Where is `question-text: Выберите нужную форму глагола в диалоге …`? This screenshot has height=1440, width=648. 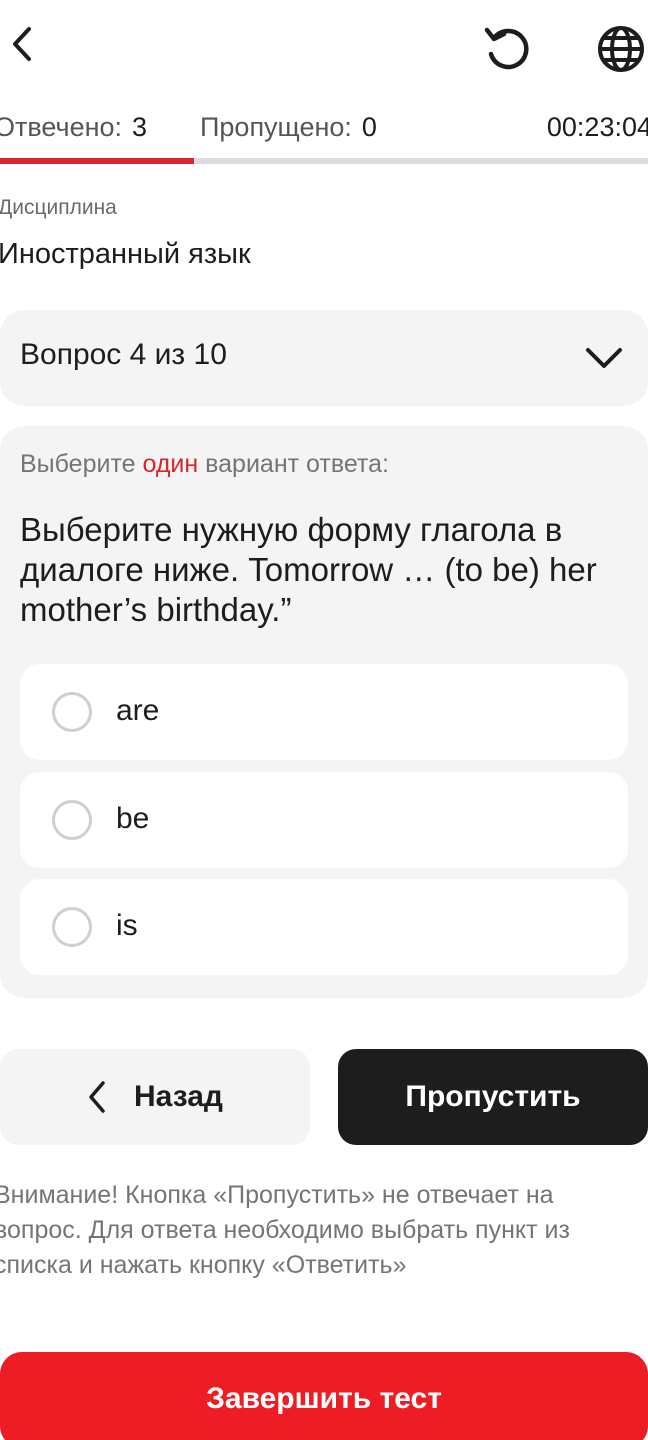
question-text: Выберите нужную форму глагола в диалоге … is located at coordinates (308, 569).